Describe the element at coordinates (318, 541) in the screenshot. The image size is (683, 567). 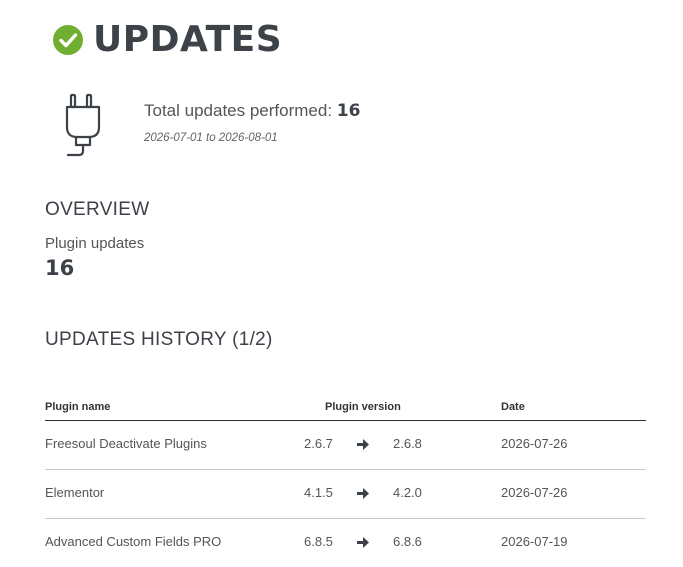
I see `version-from: 6.8.5` at that location.